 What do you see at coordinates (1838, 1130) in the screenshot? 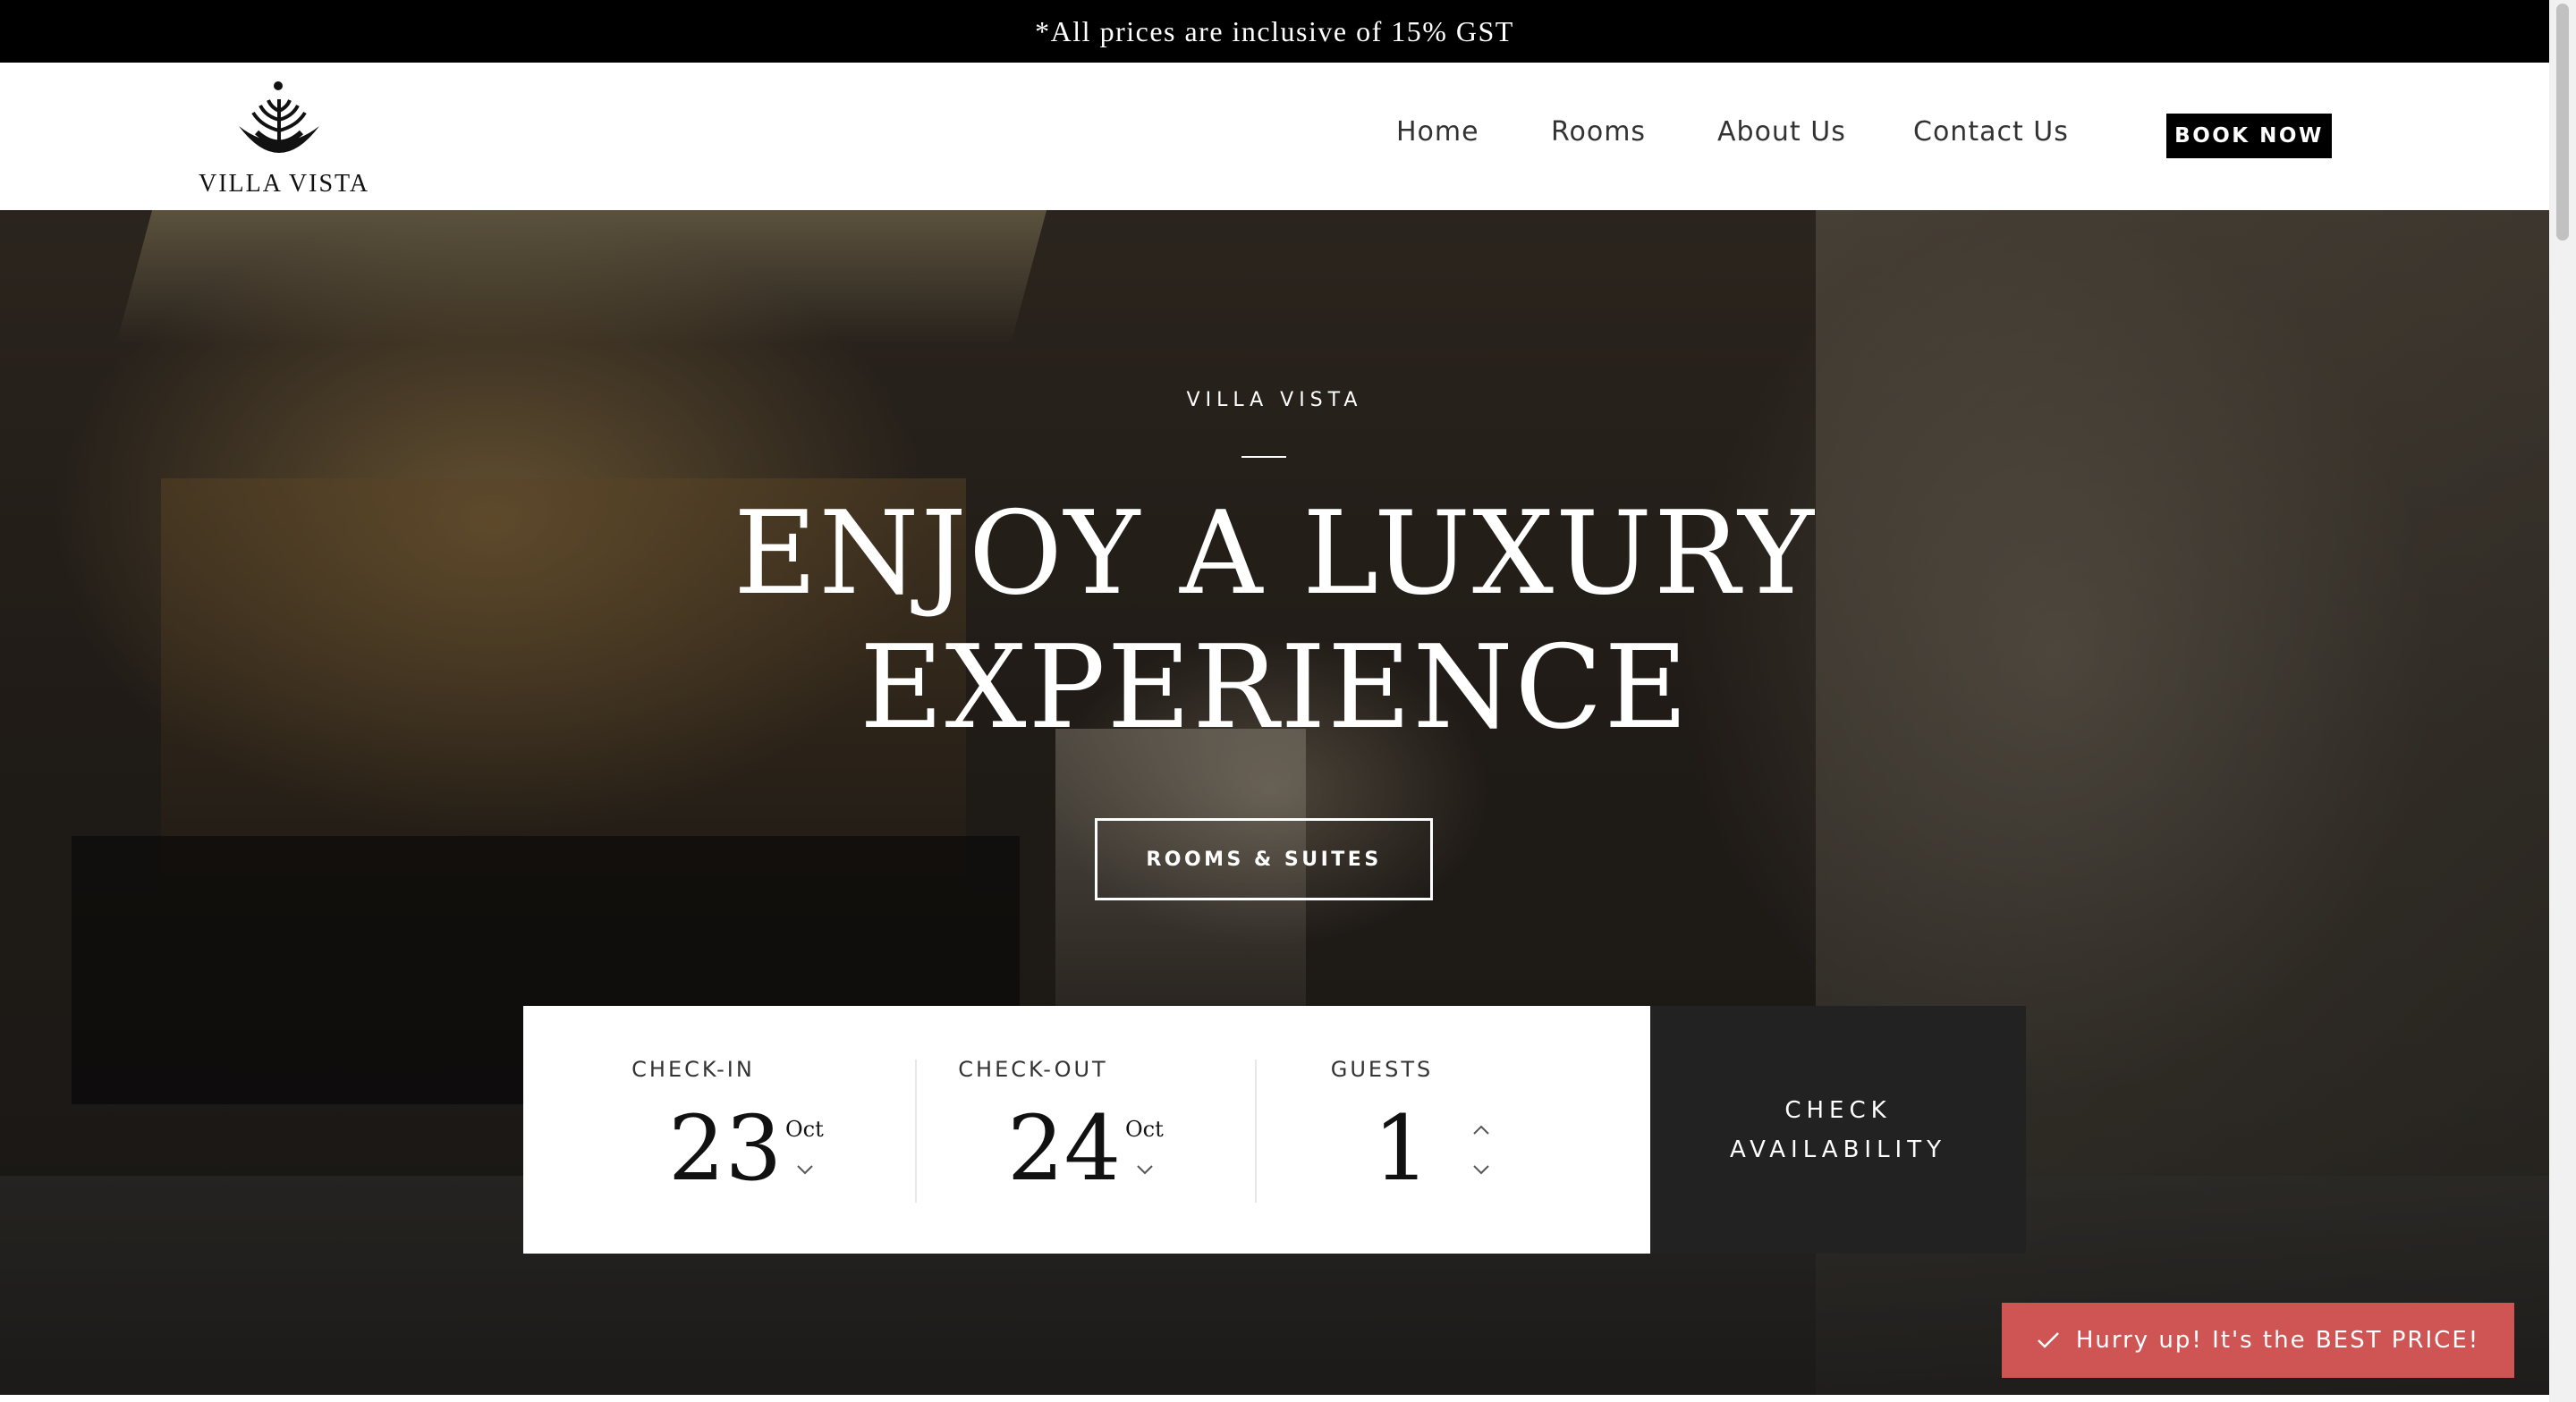
I see `check-availability-button: CHECK AVAILABILITY` at bounding box center [1838, 1130].